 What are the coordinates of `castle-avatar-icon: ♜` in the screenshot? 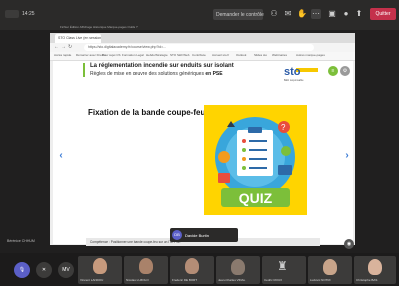 It's located at (282, 266).